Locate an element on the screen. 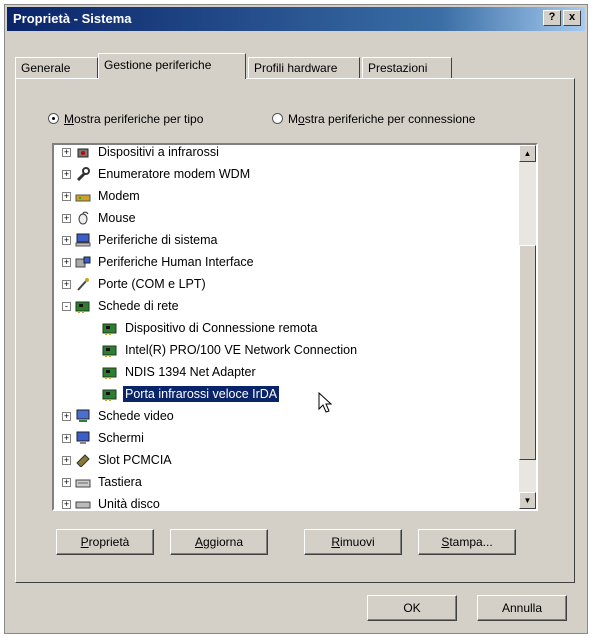 This screenshot has height=638, width=592. tab-generale: Generale is located at coordinates (56, 67).